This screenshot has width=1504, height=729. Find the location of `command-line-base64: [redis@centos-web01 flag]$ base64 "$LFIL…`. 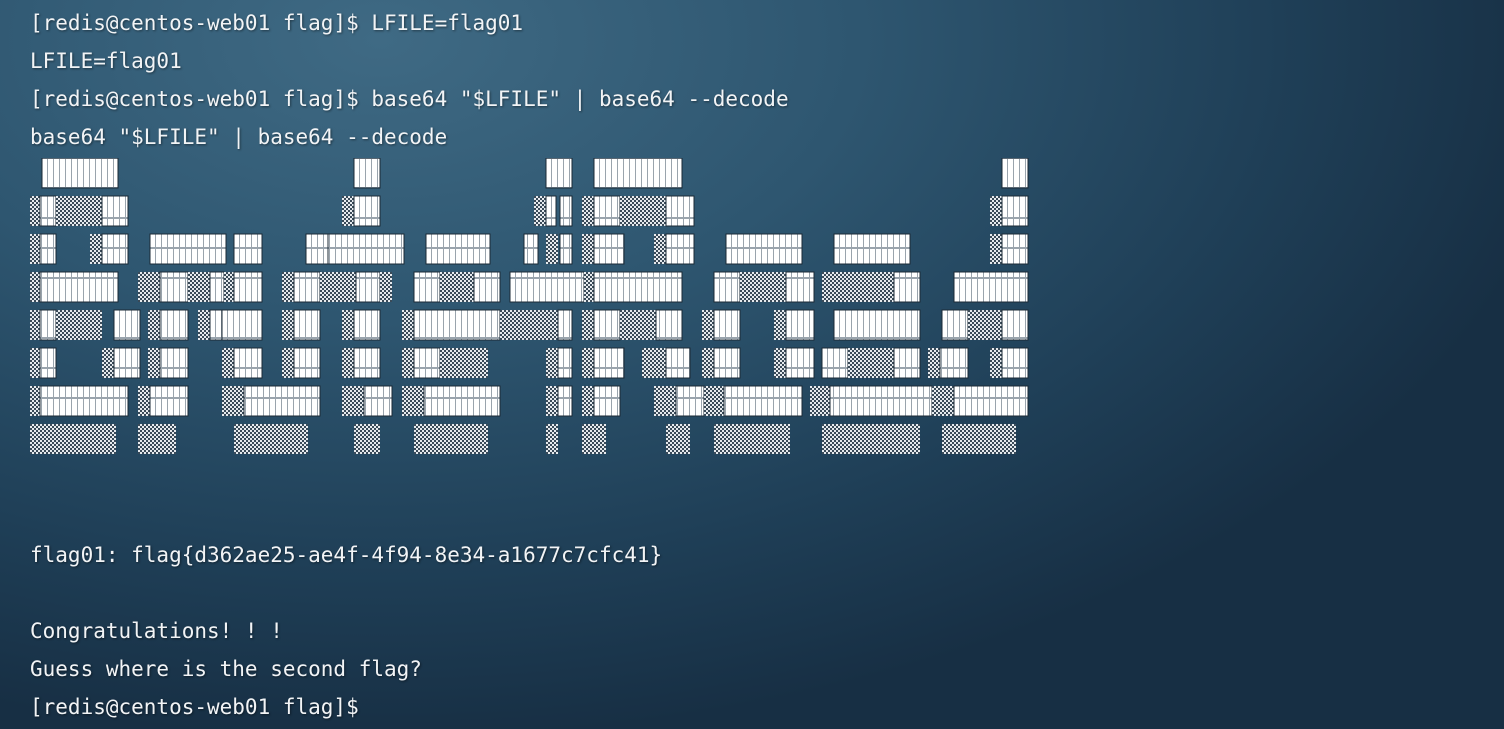

command-line-base64: [redis@centos-web01 flag]$ base64 "$LFIL… is located at coordinates (409, 99).